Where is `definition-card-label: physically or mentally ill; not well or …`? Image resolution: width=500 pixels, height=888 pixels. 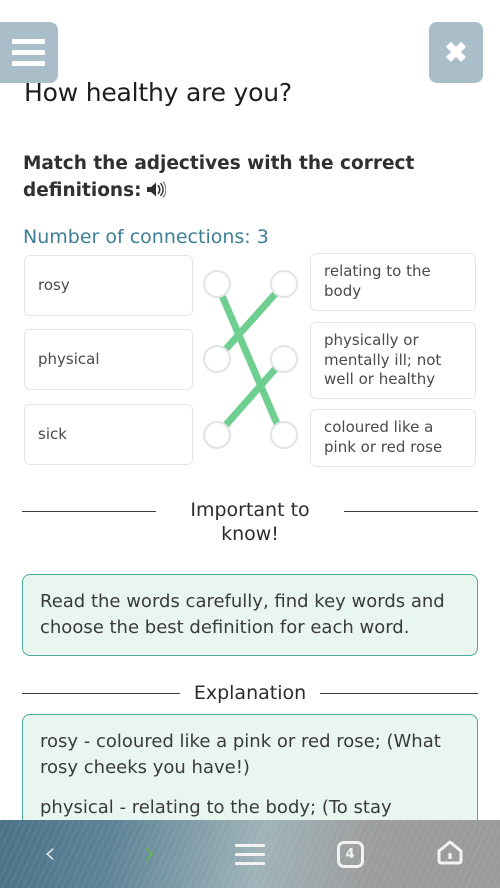 definition-card-label: physically or mentally ill; not well or … is located at coordinates (383, 359).